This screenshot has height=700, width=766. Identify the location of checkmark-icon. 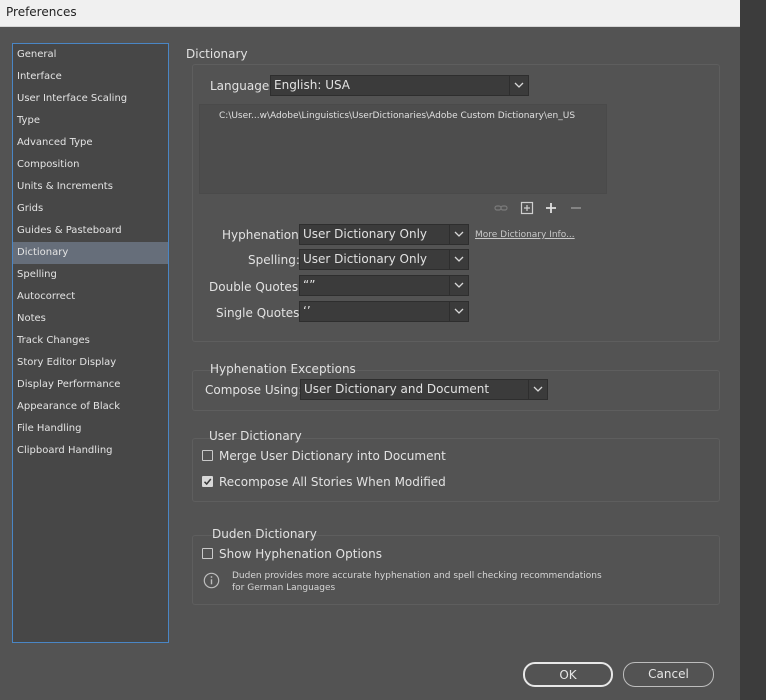
(207, 482).